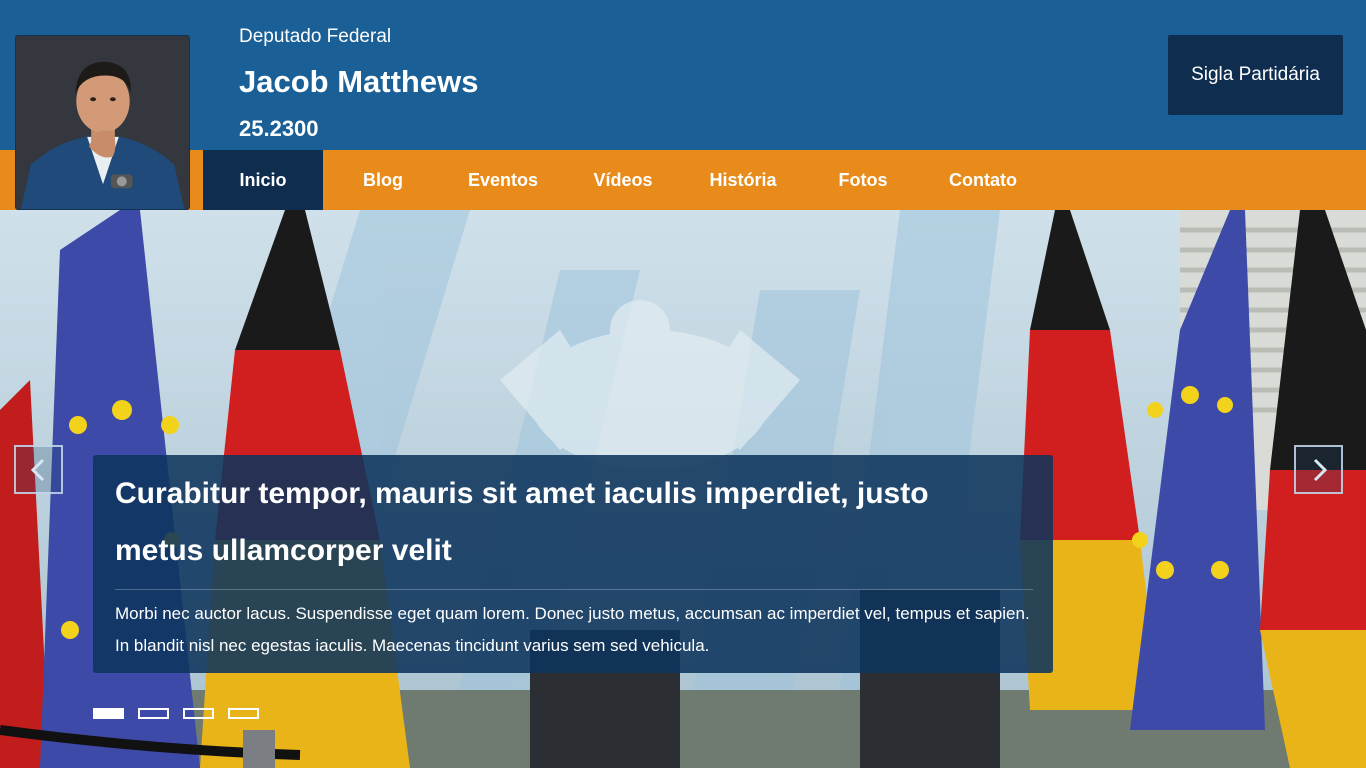 Image resolution: width=1366 pixels, height=768 pixels. I want to click on slider-next-button, so click(1318, 469).